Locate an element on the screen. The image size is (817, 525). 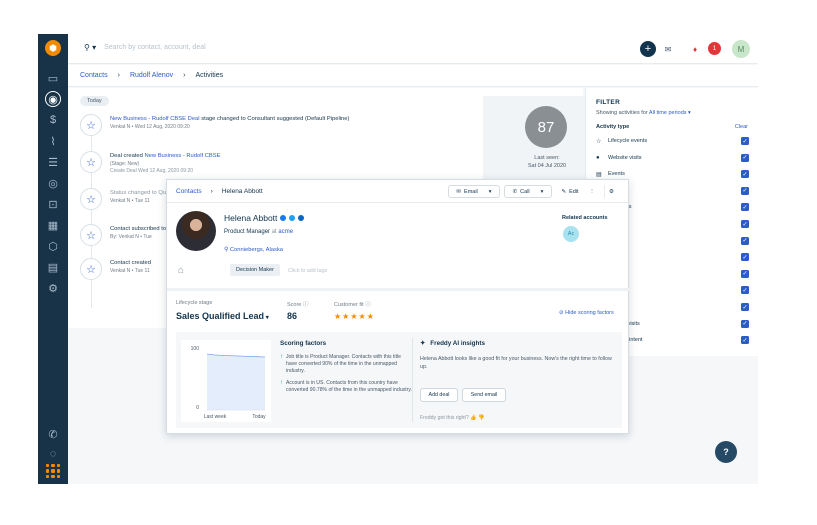
twitter-icon is located at coordinates (292, 218).